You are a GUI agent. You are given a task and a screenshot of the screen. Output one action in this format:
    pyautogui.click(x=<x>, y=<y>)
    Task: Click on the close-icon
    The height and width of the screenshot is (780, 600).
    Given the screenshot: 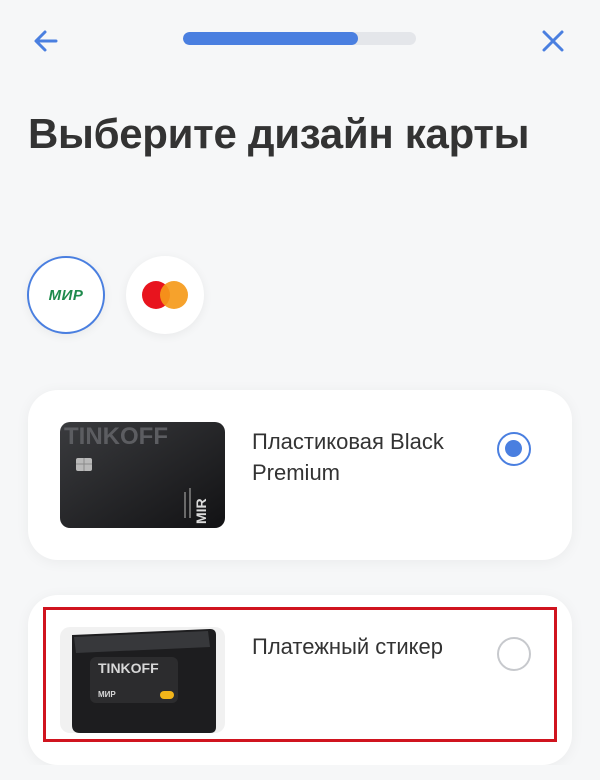 What is the action you would take?
    pyautogui.click(x=553, y=41)
    